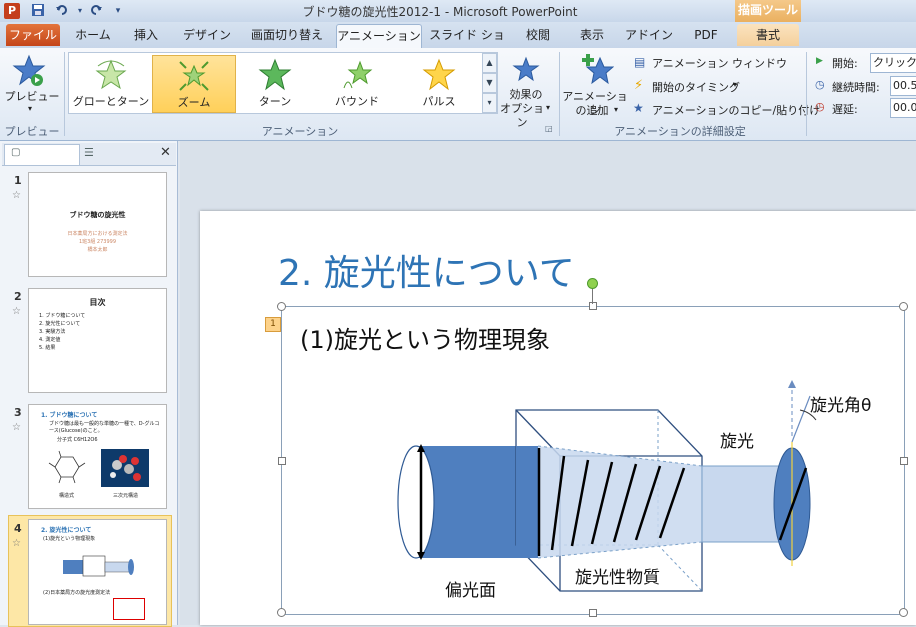 The width and height of the screenshot is (916, 627). I want to click on thumb1-line1: 日本薬局方における測定法, so click(97, 234).